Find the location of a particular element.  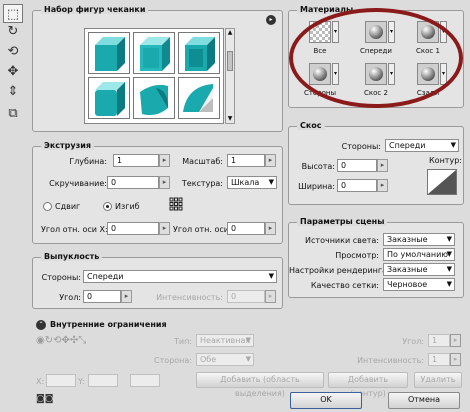

extrusion-title: Экструзия is located at coordinates (68, 145).